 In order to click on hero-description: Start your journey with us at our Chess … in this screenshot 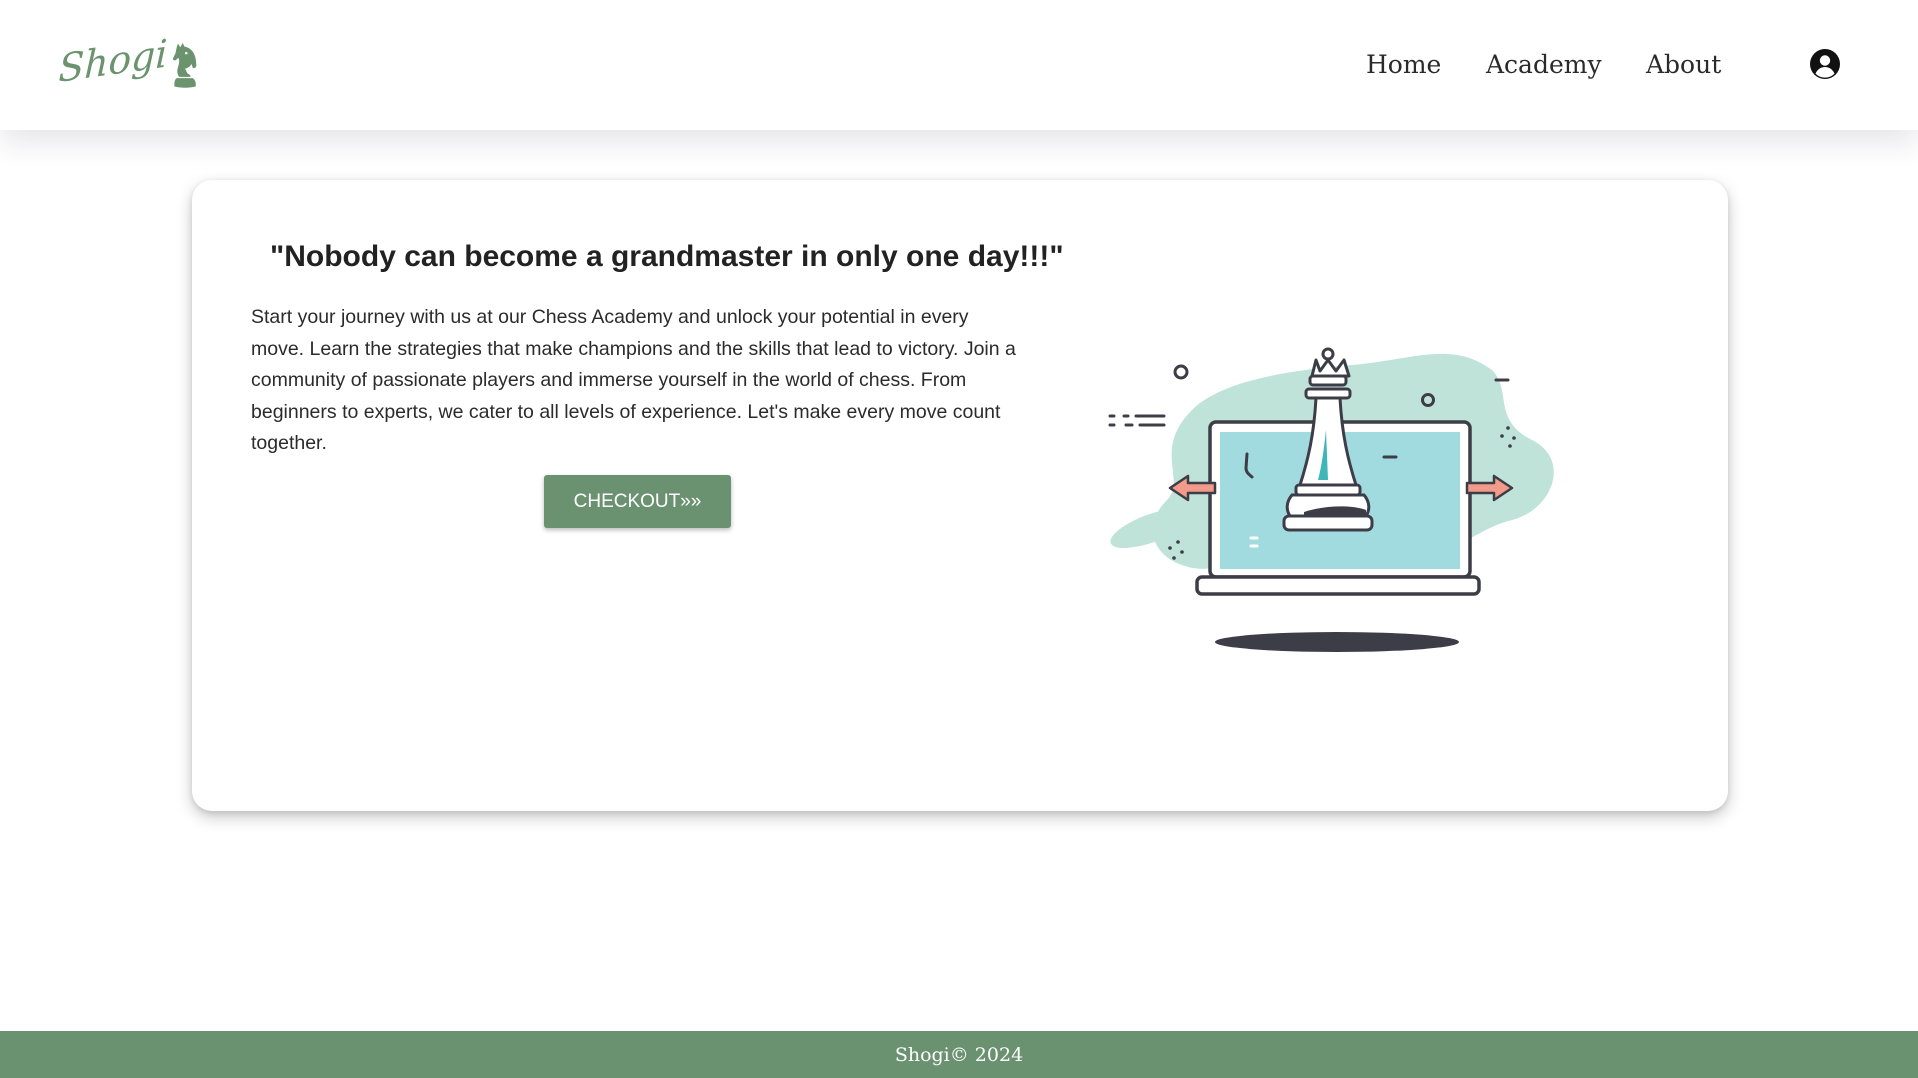, I will do `click(633, 380)`.